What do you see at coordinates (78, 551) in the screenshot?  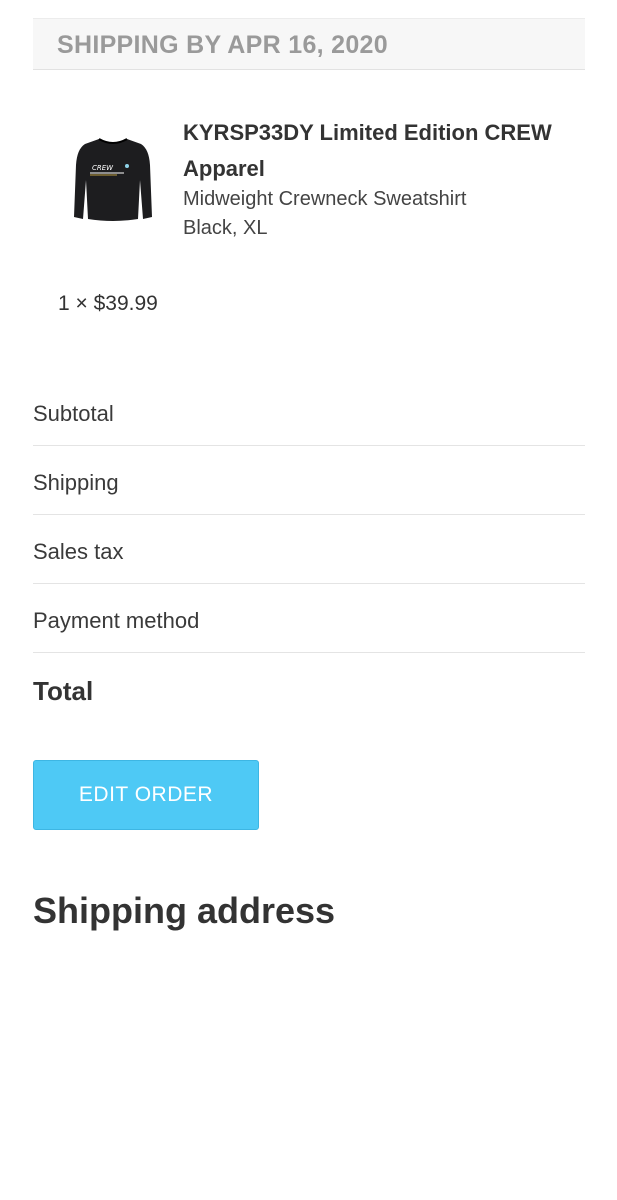 I see `sales-tax-label: Sales tax` at bounding box center [78, 551].